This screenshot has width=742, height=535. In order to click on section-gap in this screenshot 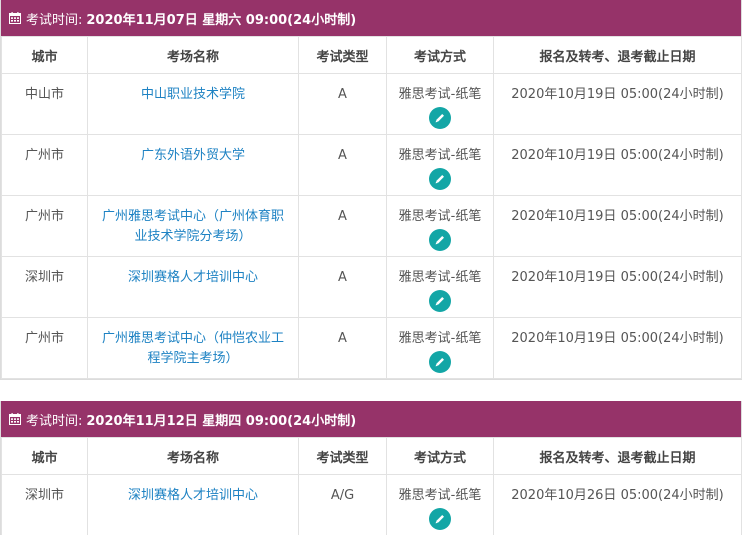, I will do `click(371, 390)`.